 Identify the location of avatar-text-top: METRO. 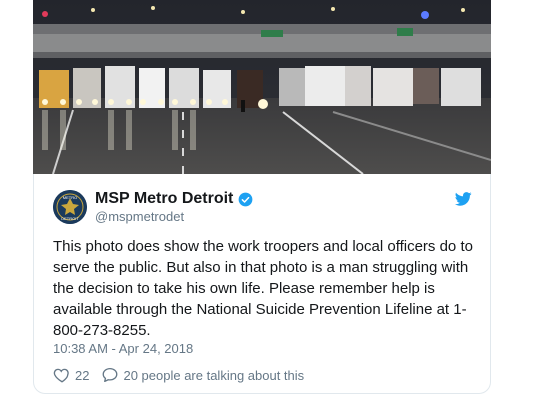
(70, 197).